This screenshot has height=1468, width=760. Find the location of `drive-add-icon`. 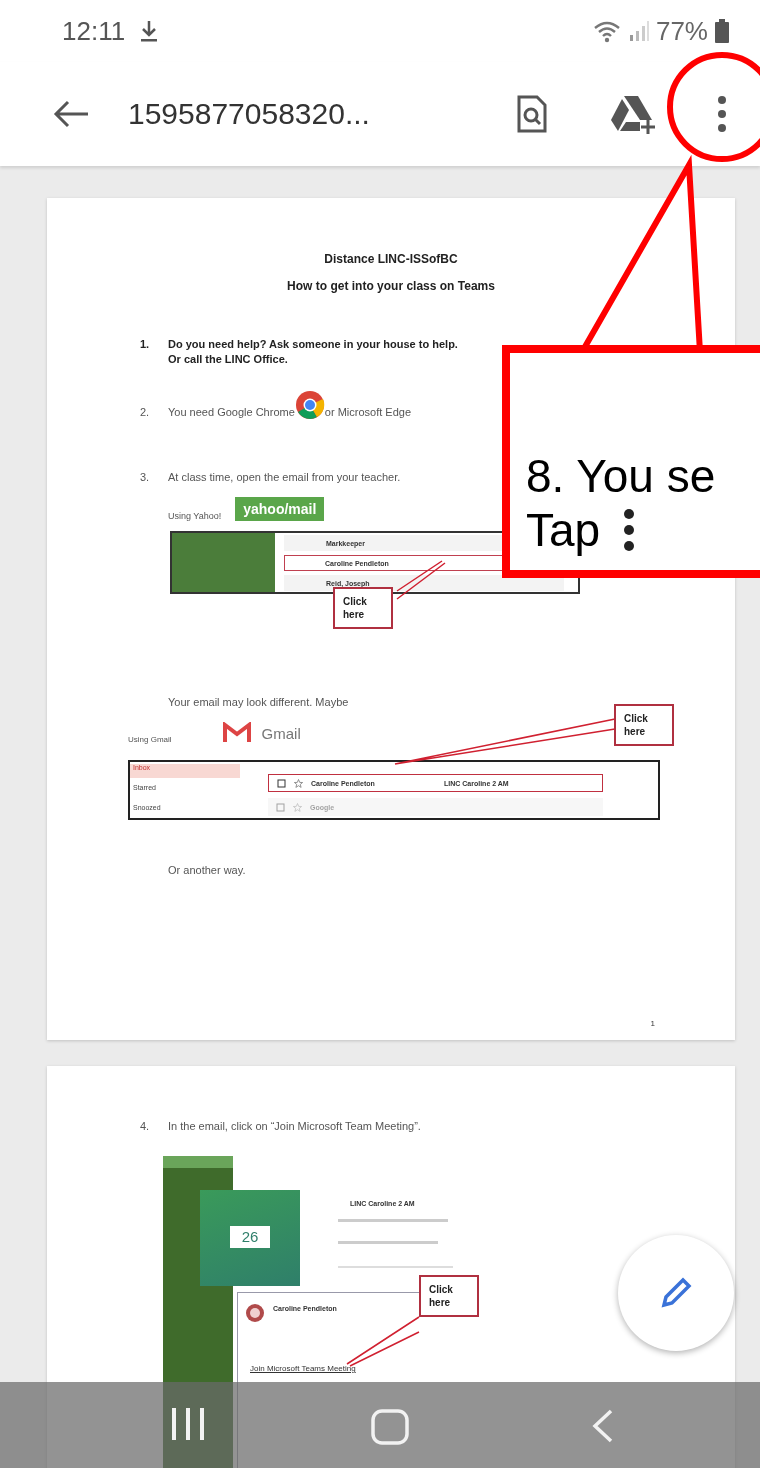

drive-add-icon is located at coordinates (633, 114).